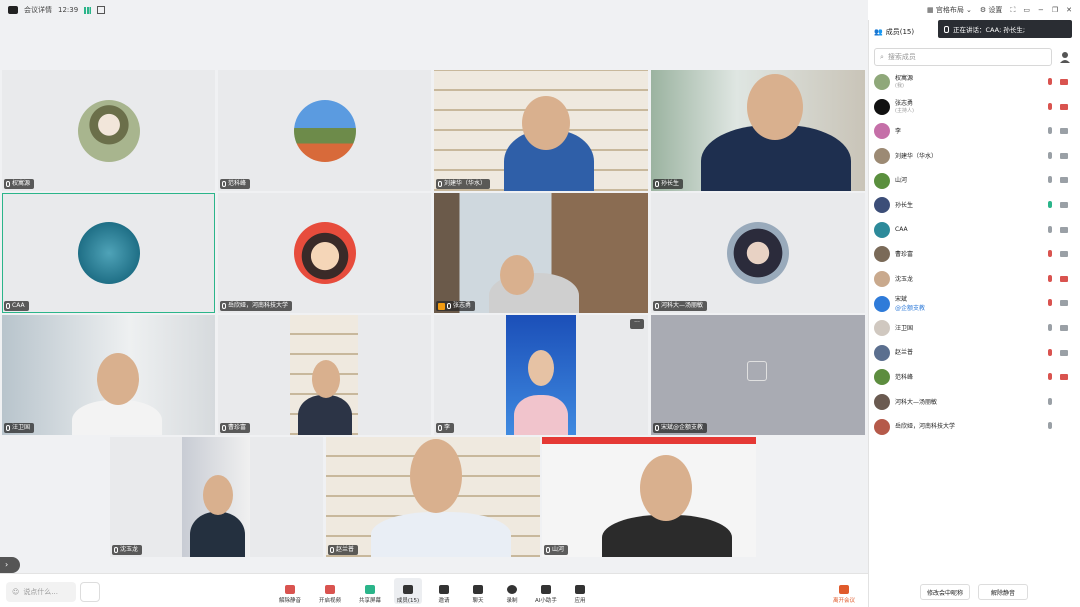  I want to click on member-row: 赵兰普, so click(974, 353).